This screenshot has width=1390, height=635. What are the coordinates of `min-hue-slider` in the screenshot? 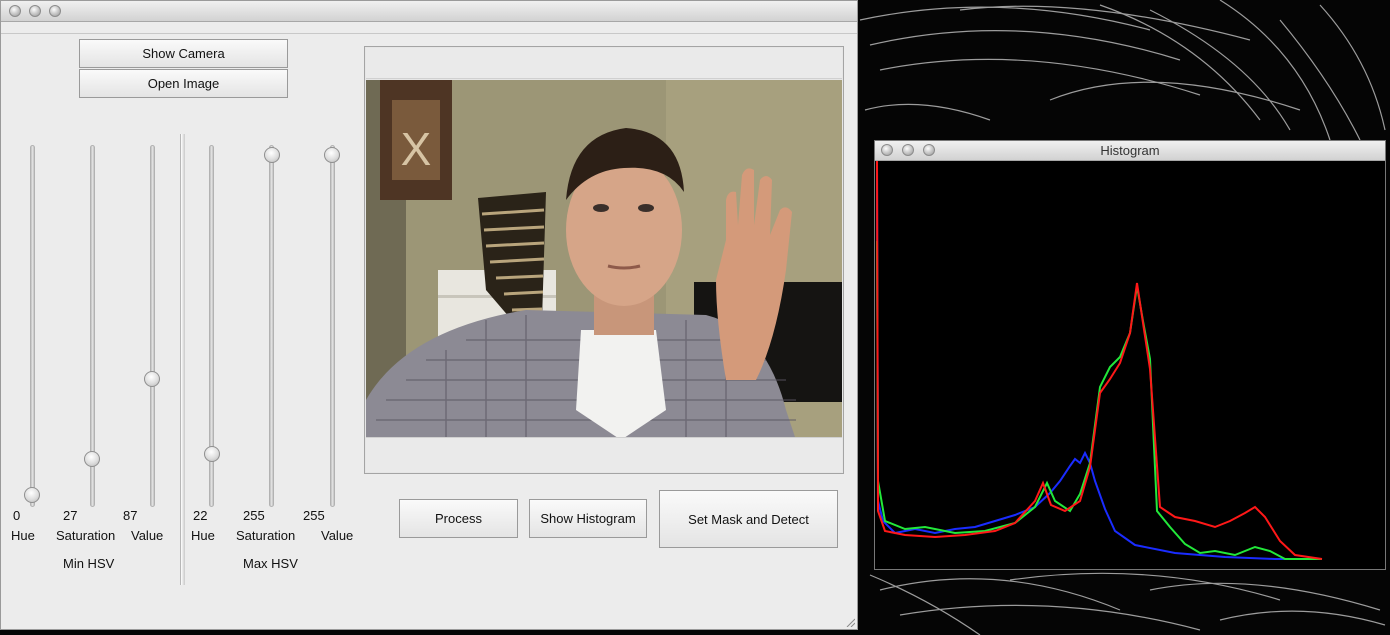 It's located at (32, 326).